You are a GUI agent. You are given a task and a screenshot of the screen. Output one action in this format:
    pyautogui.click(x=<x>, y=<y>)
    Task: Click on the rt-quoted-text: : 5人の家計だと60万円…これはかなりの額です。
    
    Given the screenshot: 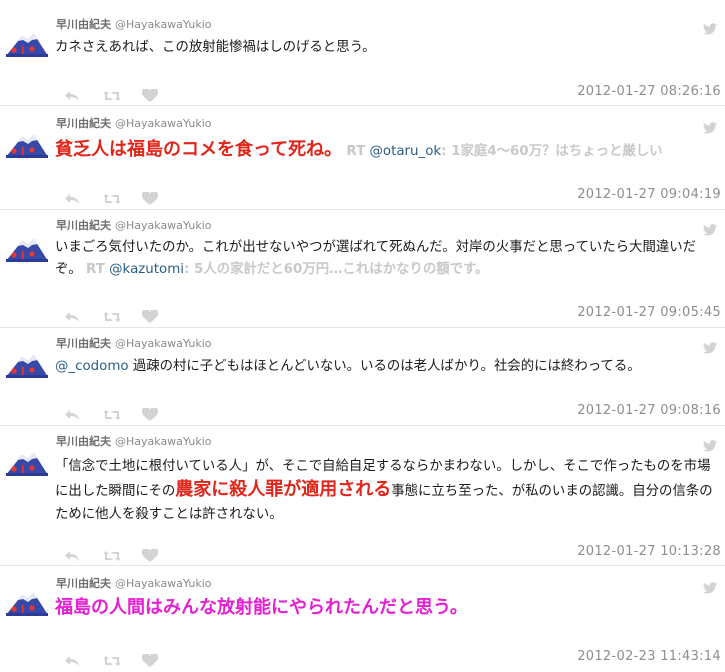 What is the action you would take?
    pyautogui.click(x=336, y=269)
    